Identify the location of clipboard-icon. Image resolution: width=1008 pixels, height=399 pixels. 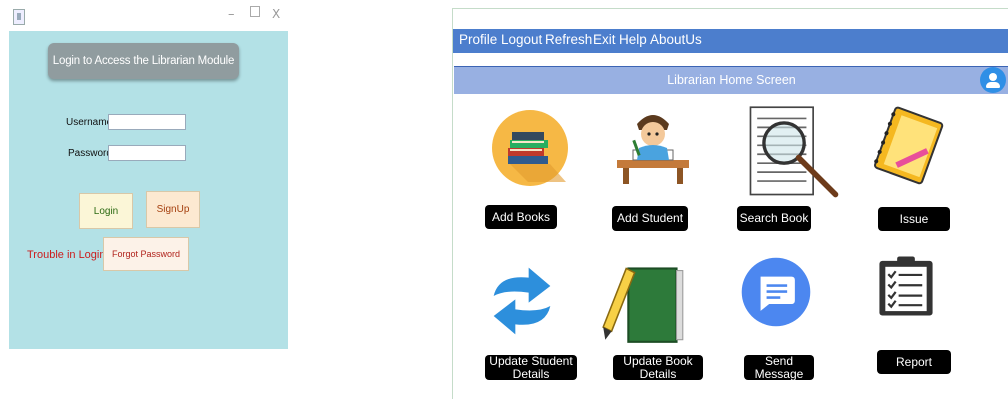
(906, 286).